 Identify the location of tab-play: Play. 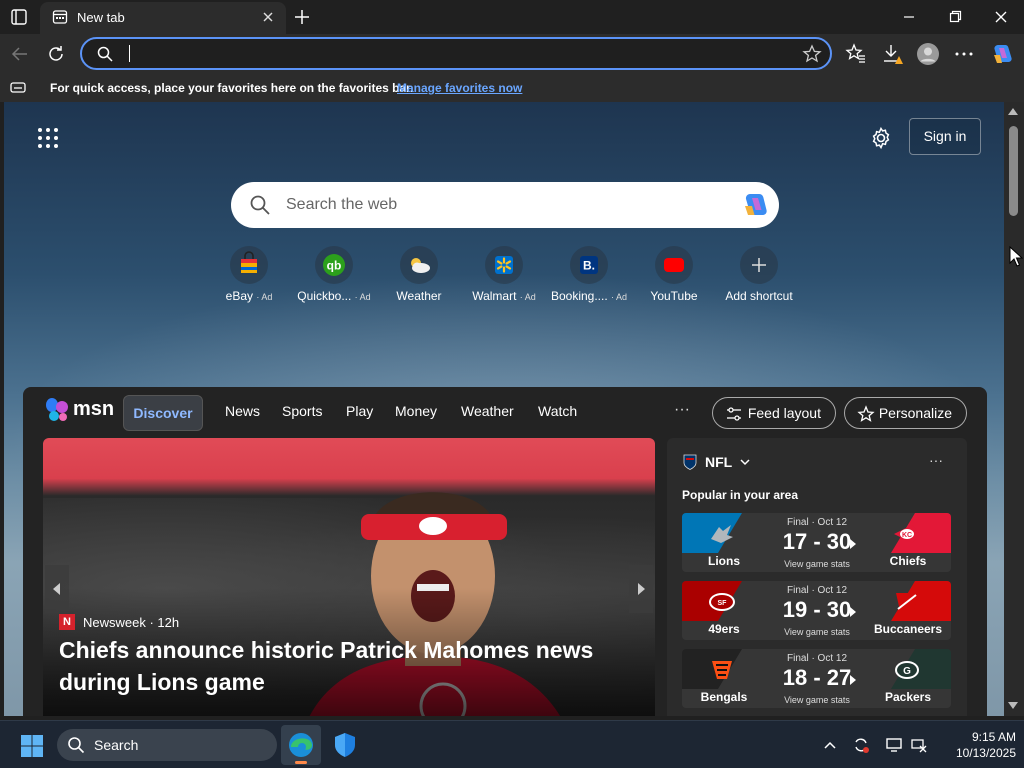
(359, 411).